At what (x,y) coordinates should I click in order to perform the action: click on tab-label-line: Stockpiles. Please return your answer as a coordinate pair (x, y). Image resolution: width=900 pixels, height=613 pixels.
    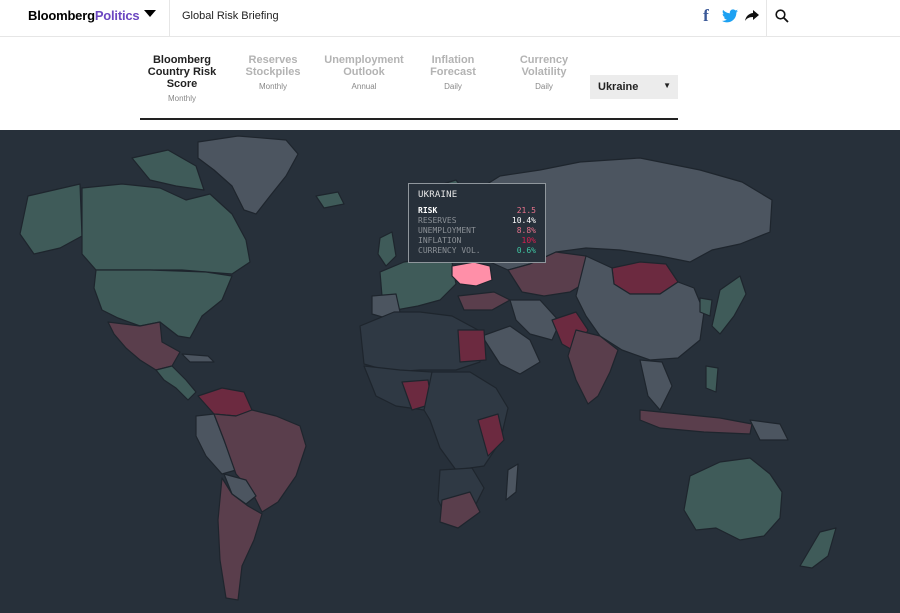
    Looking at the image, I should click on (273, 72).